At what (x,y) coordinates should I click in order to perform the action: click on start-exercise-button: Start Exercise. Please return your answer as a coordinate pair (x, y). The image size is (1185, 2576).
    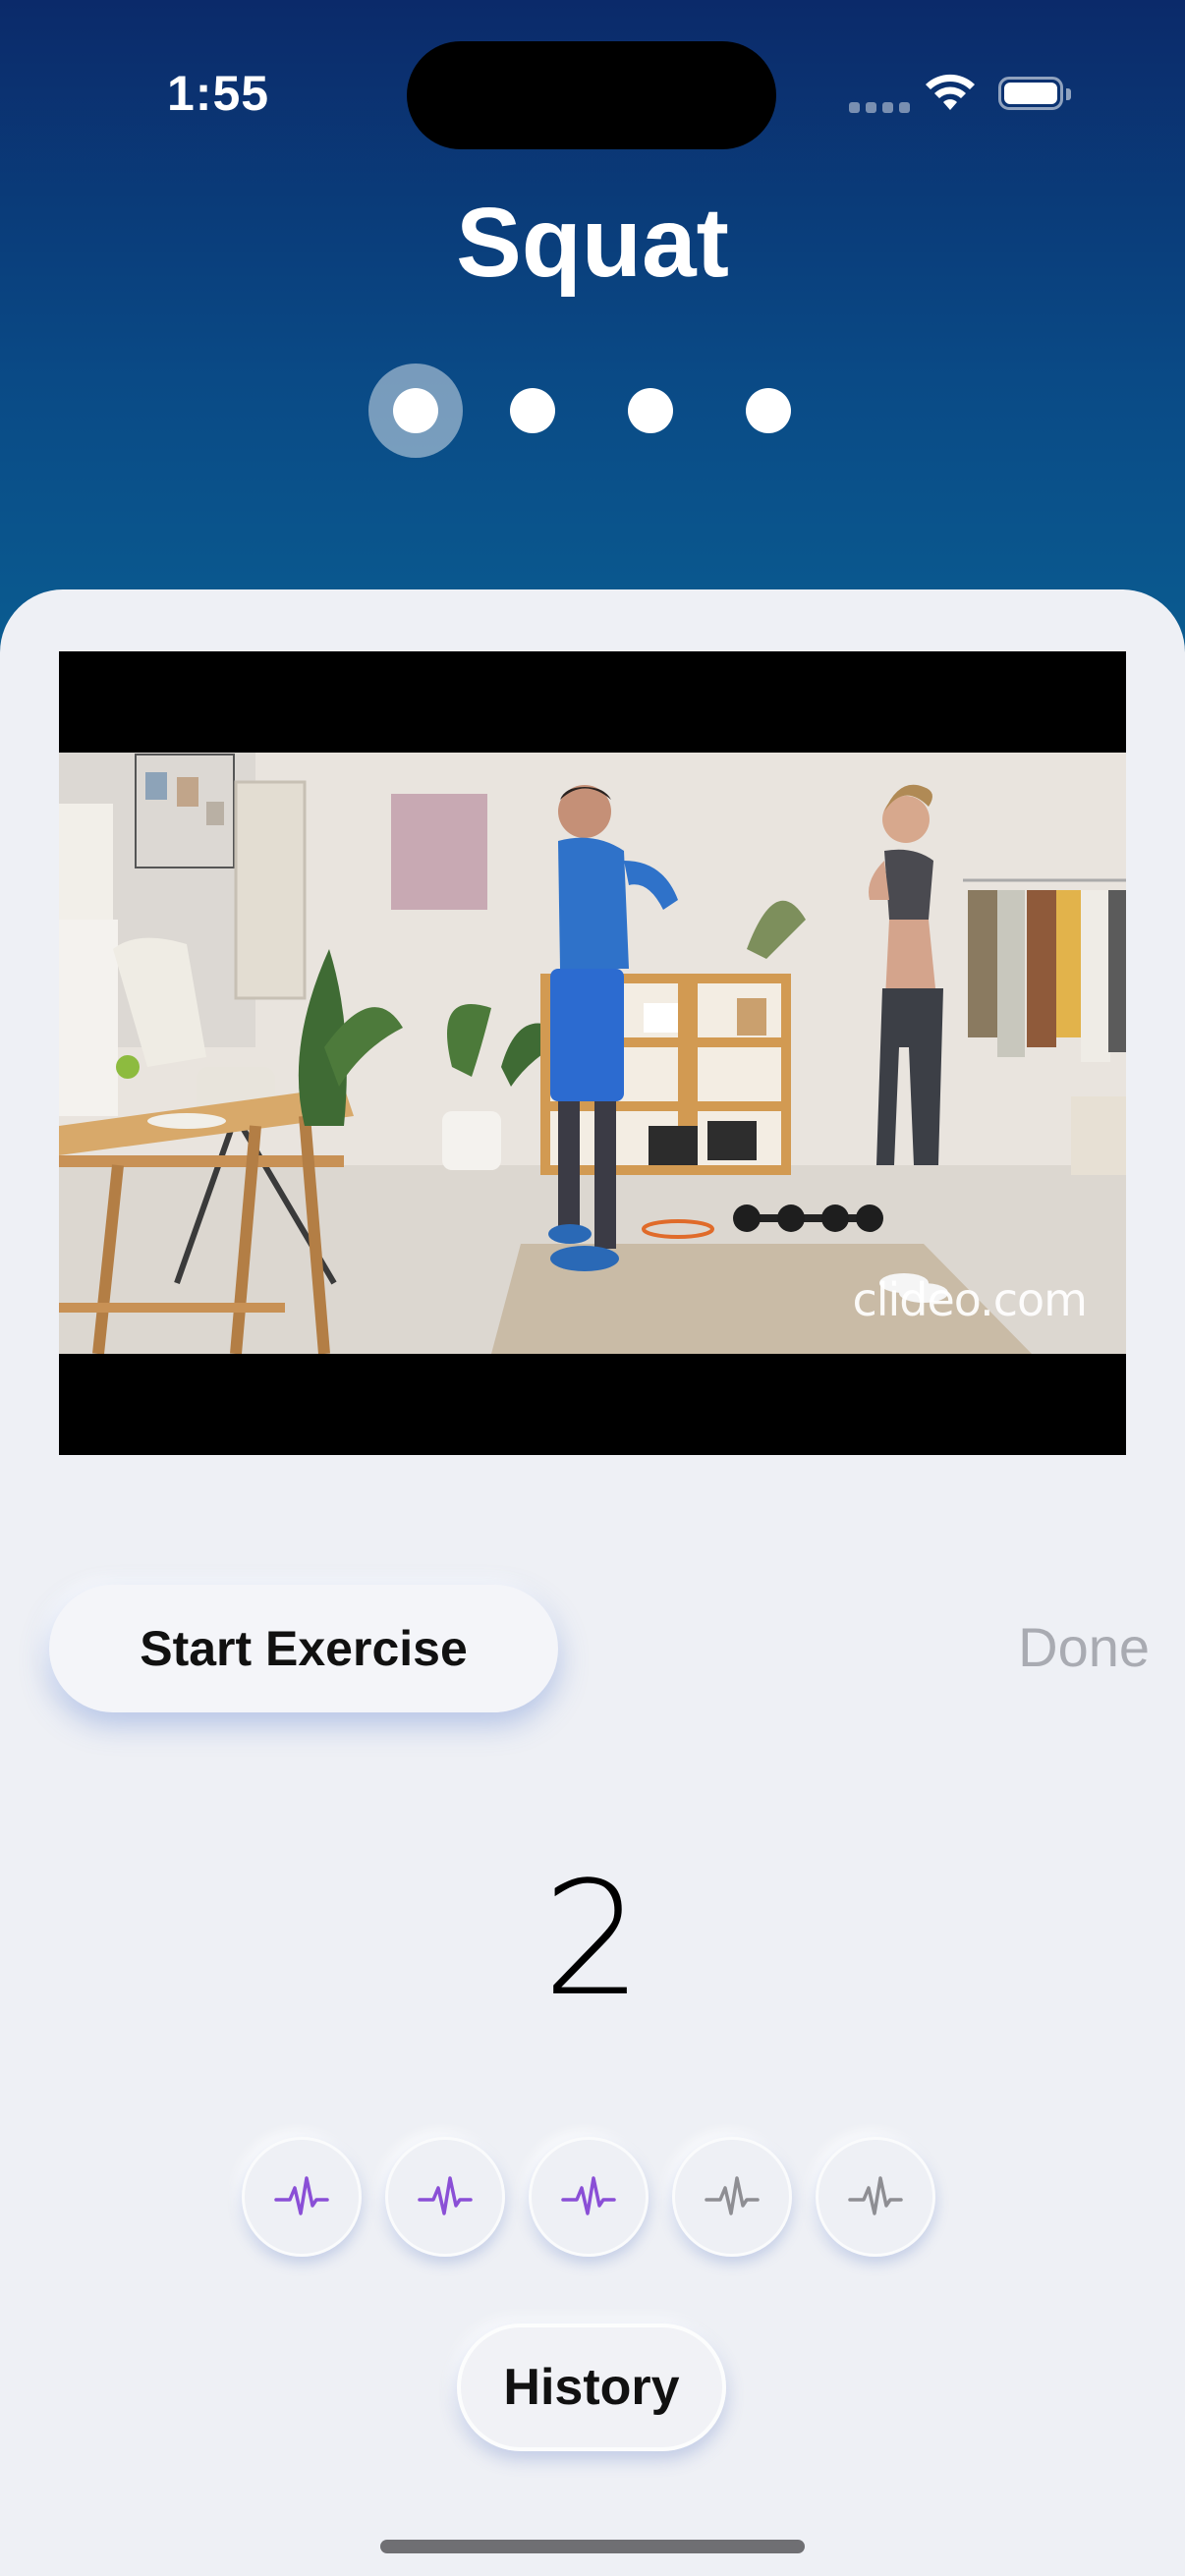
    Looking at the image, I should click on (304, 1648).